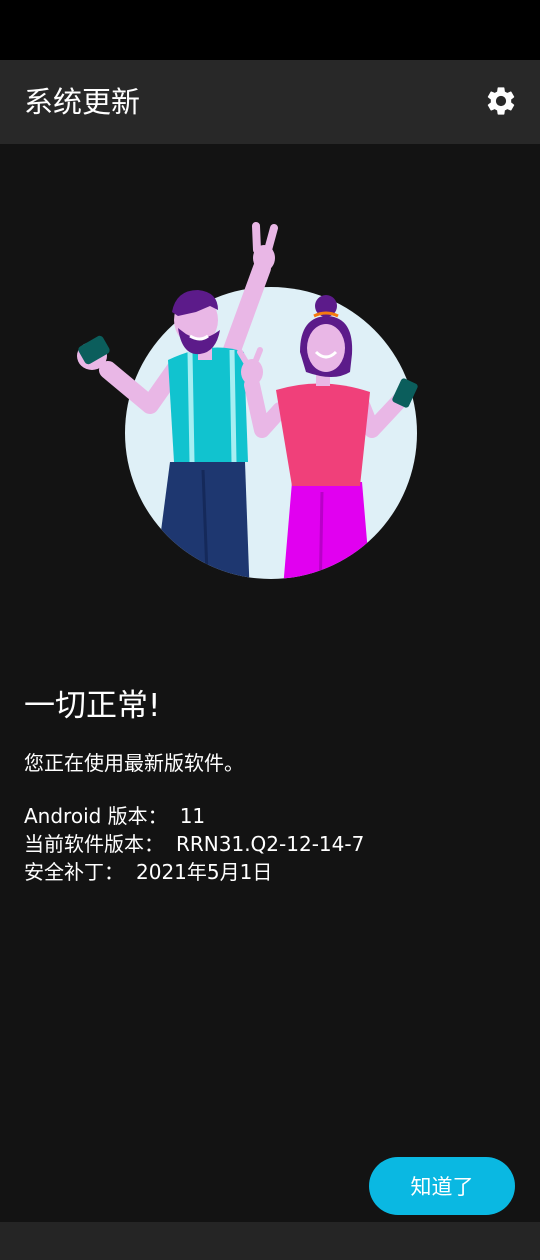 The width and height of the screenshot is (540, 1260). I want to click on security-patch-row: 安全补丁： 2021年5月1日, so click(194, 872).